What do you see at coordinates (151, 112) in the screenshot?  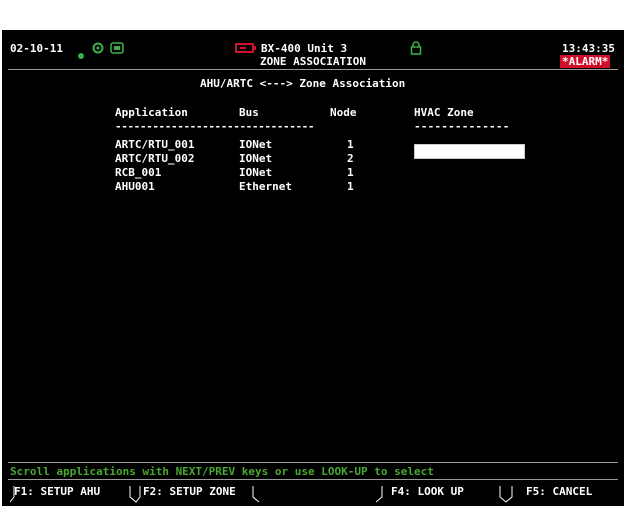 I see `col-application: Application` at bounding box center [151, 112].